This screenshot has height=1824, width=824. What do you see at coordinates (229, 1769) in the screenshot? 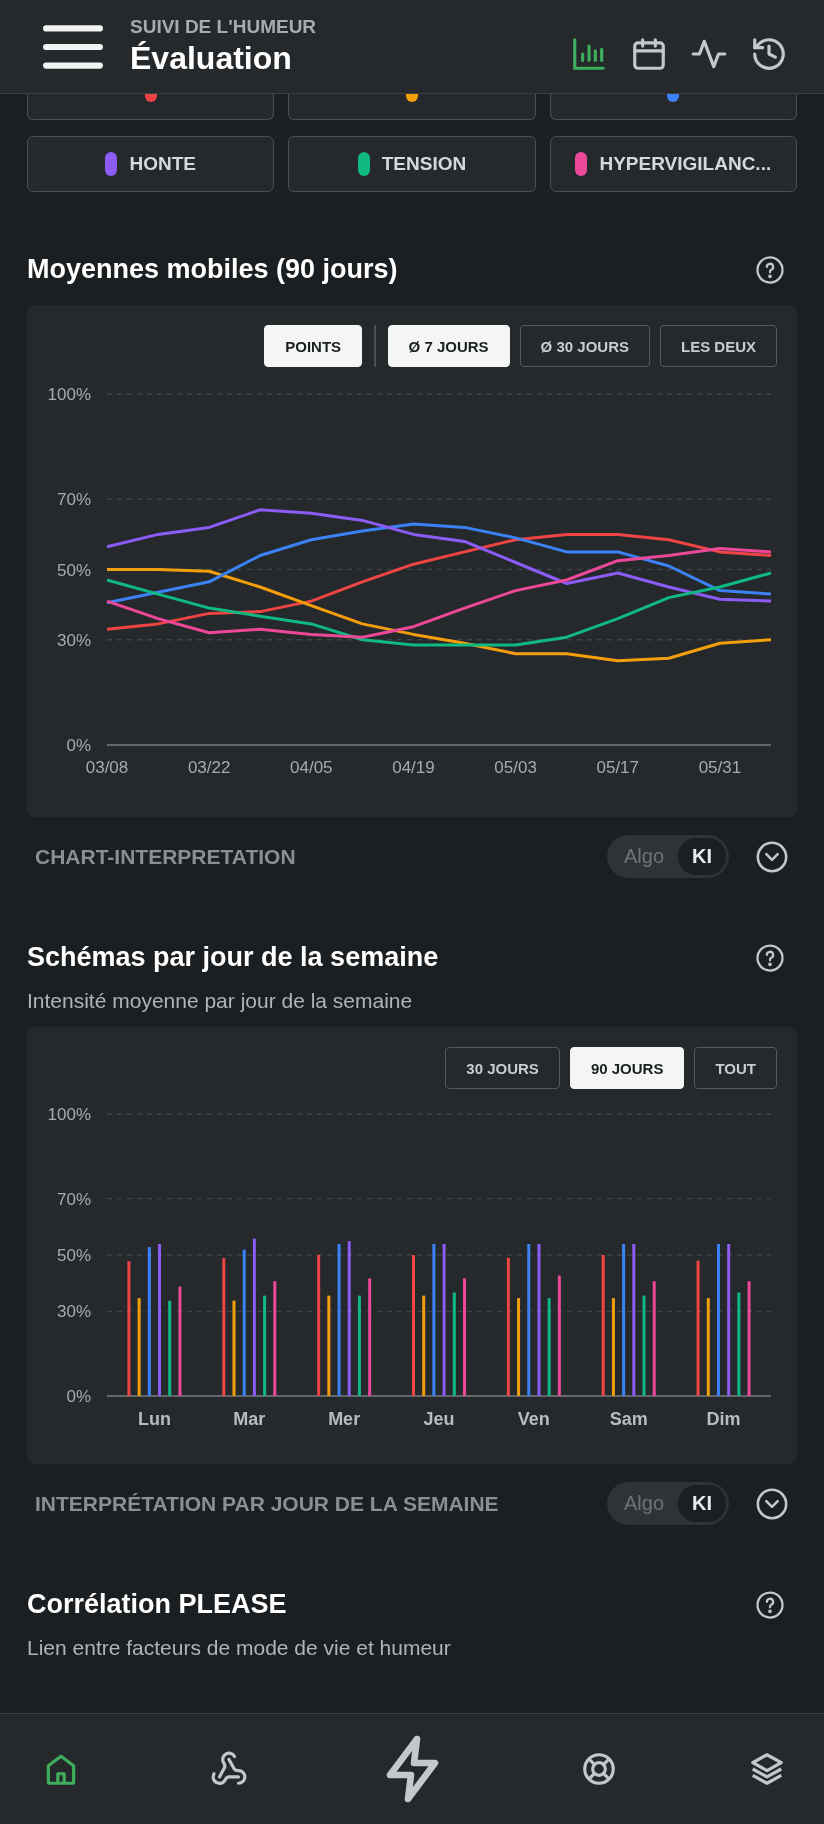
I see `webhook-icon` at bounding box center [229, 1769].